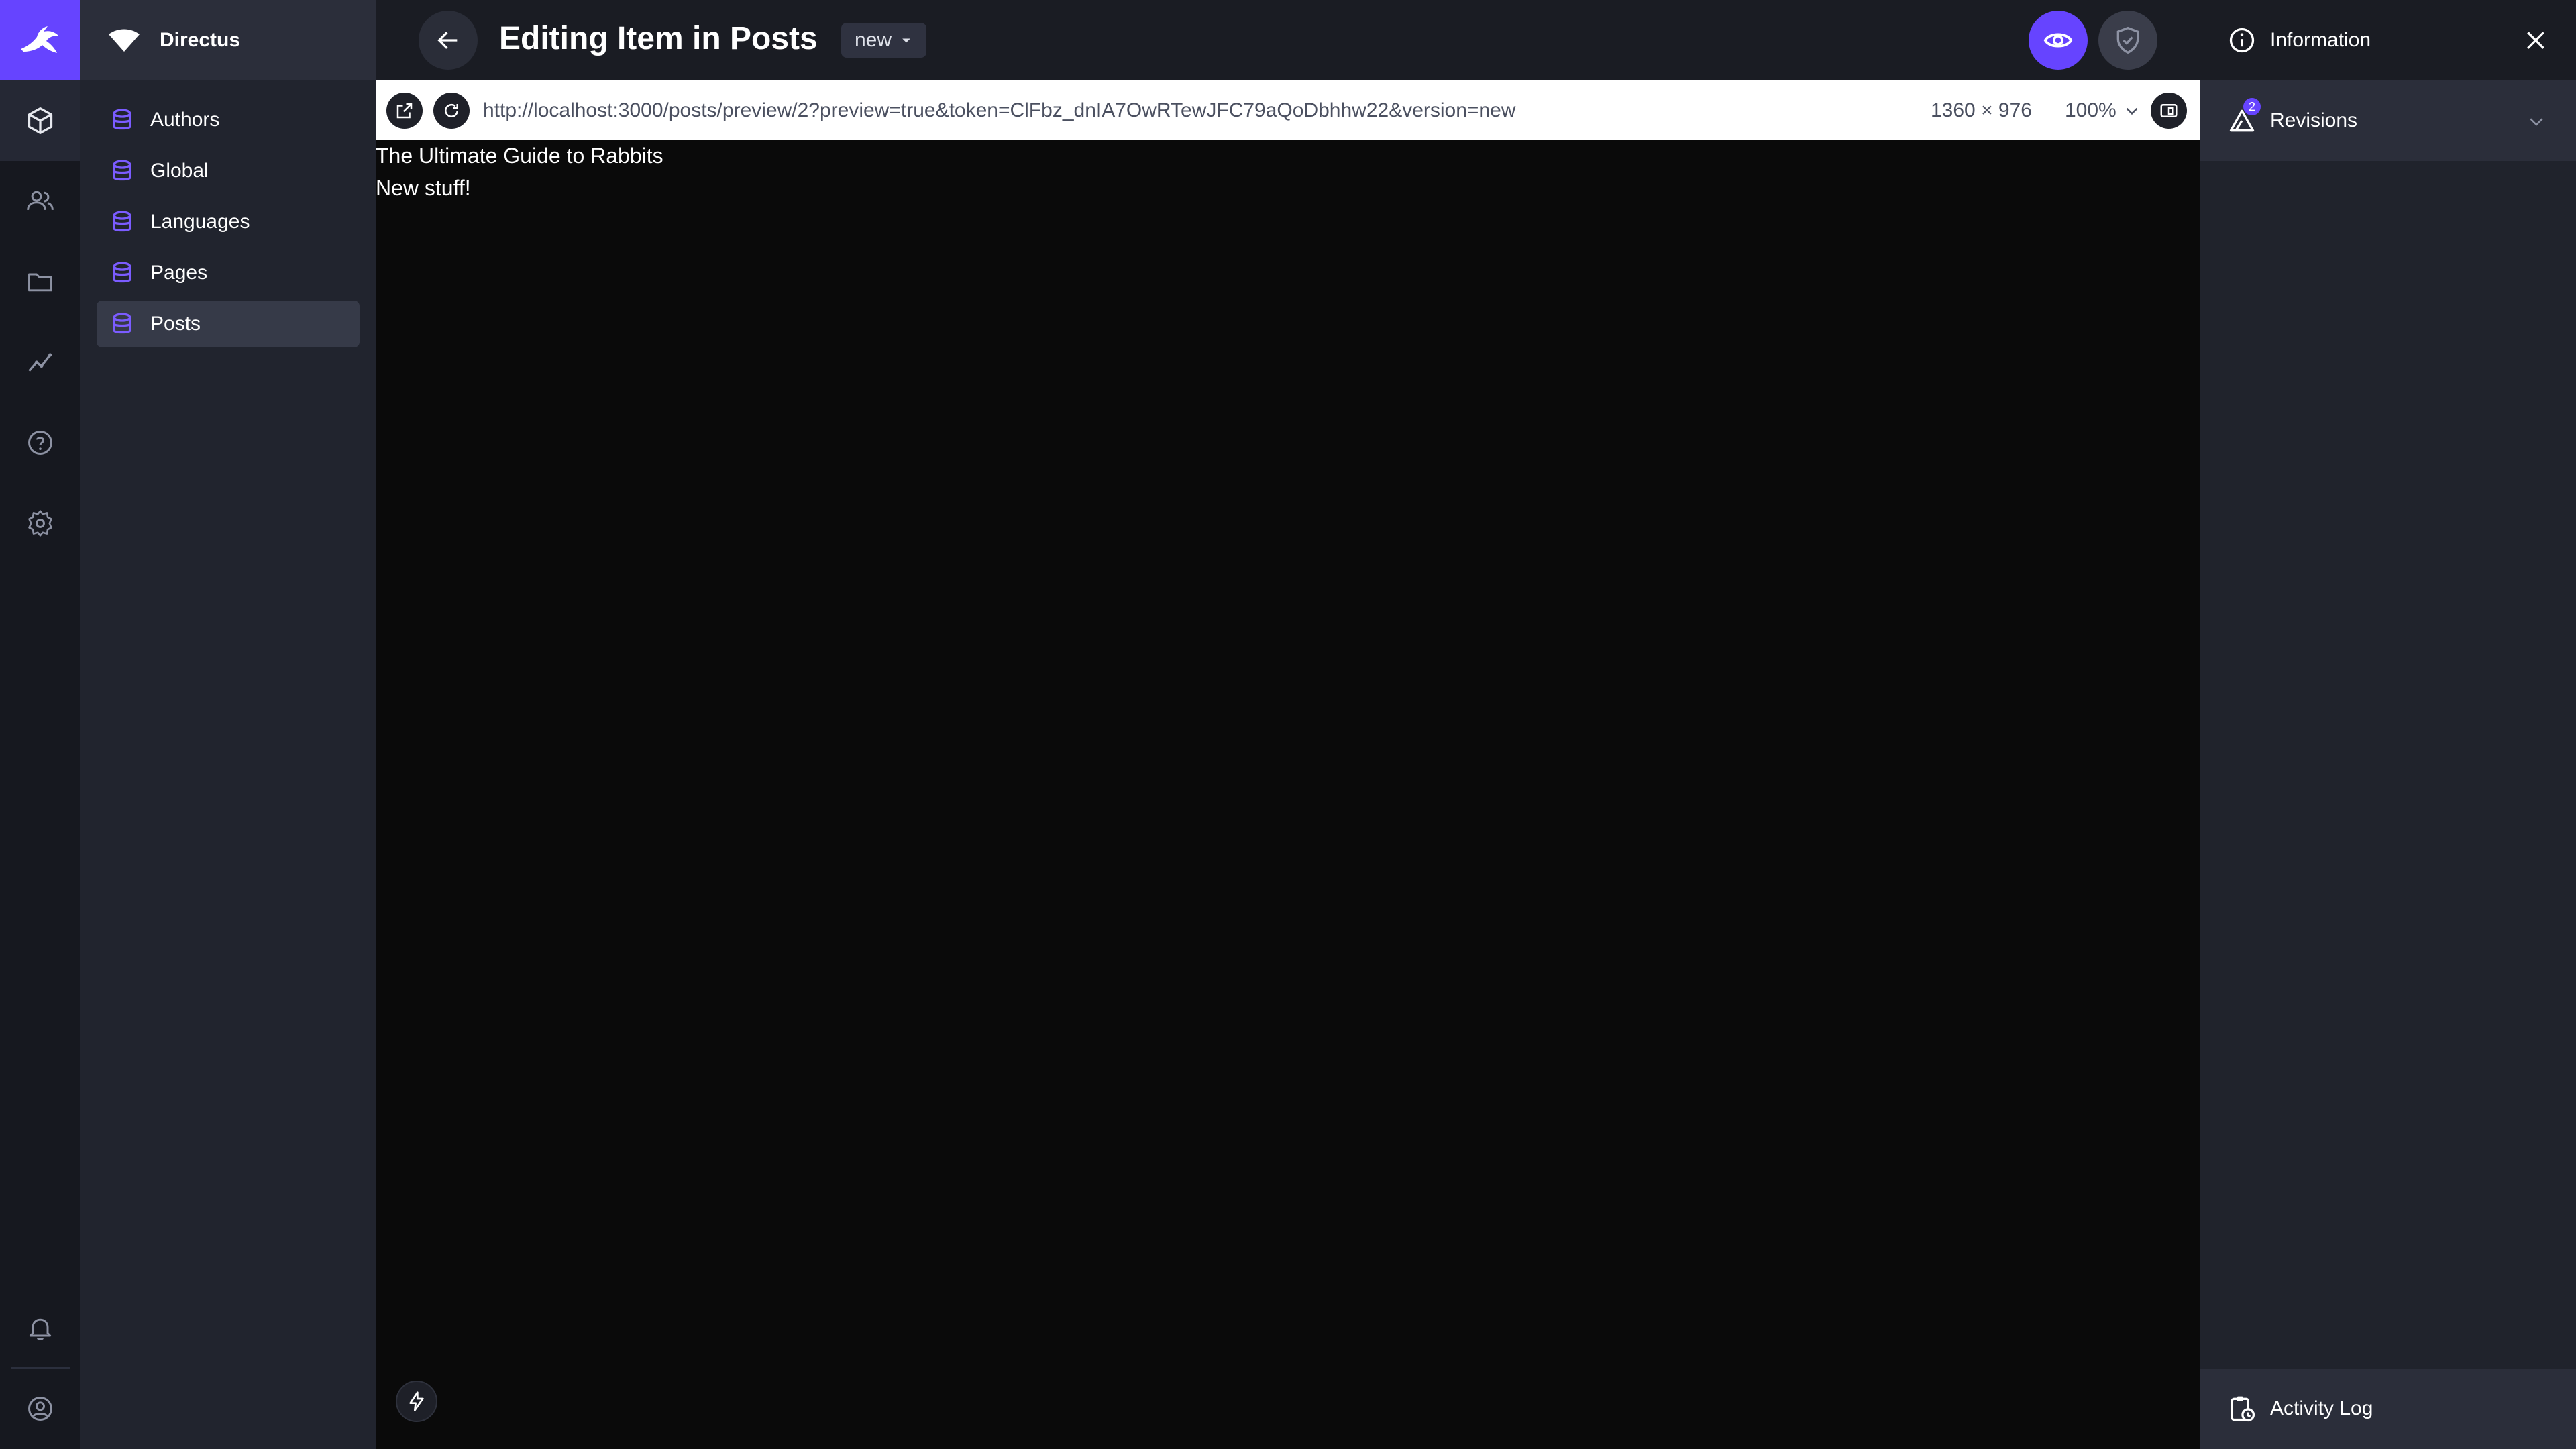 The height and width of the screenshot is (1449, 2576). Describe the element at coordinates (873, 40) in the screenshot. I see `version-label: new` at that location.